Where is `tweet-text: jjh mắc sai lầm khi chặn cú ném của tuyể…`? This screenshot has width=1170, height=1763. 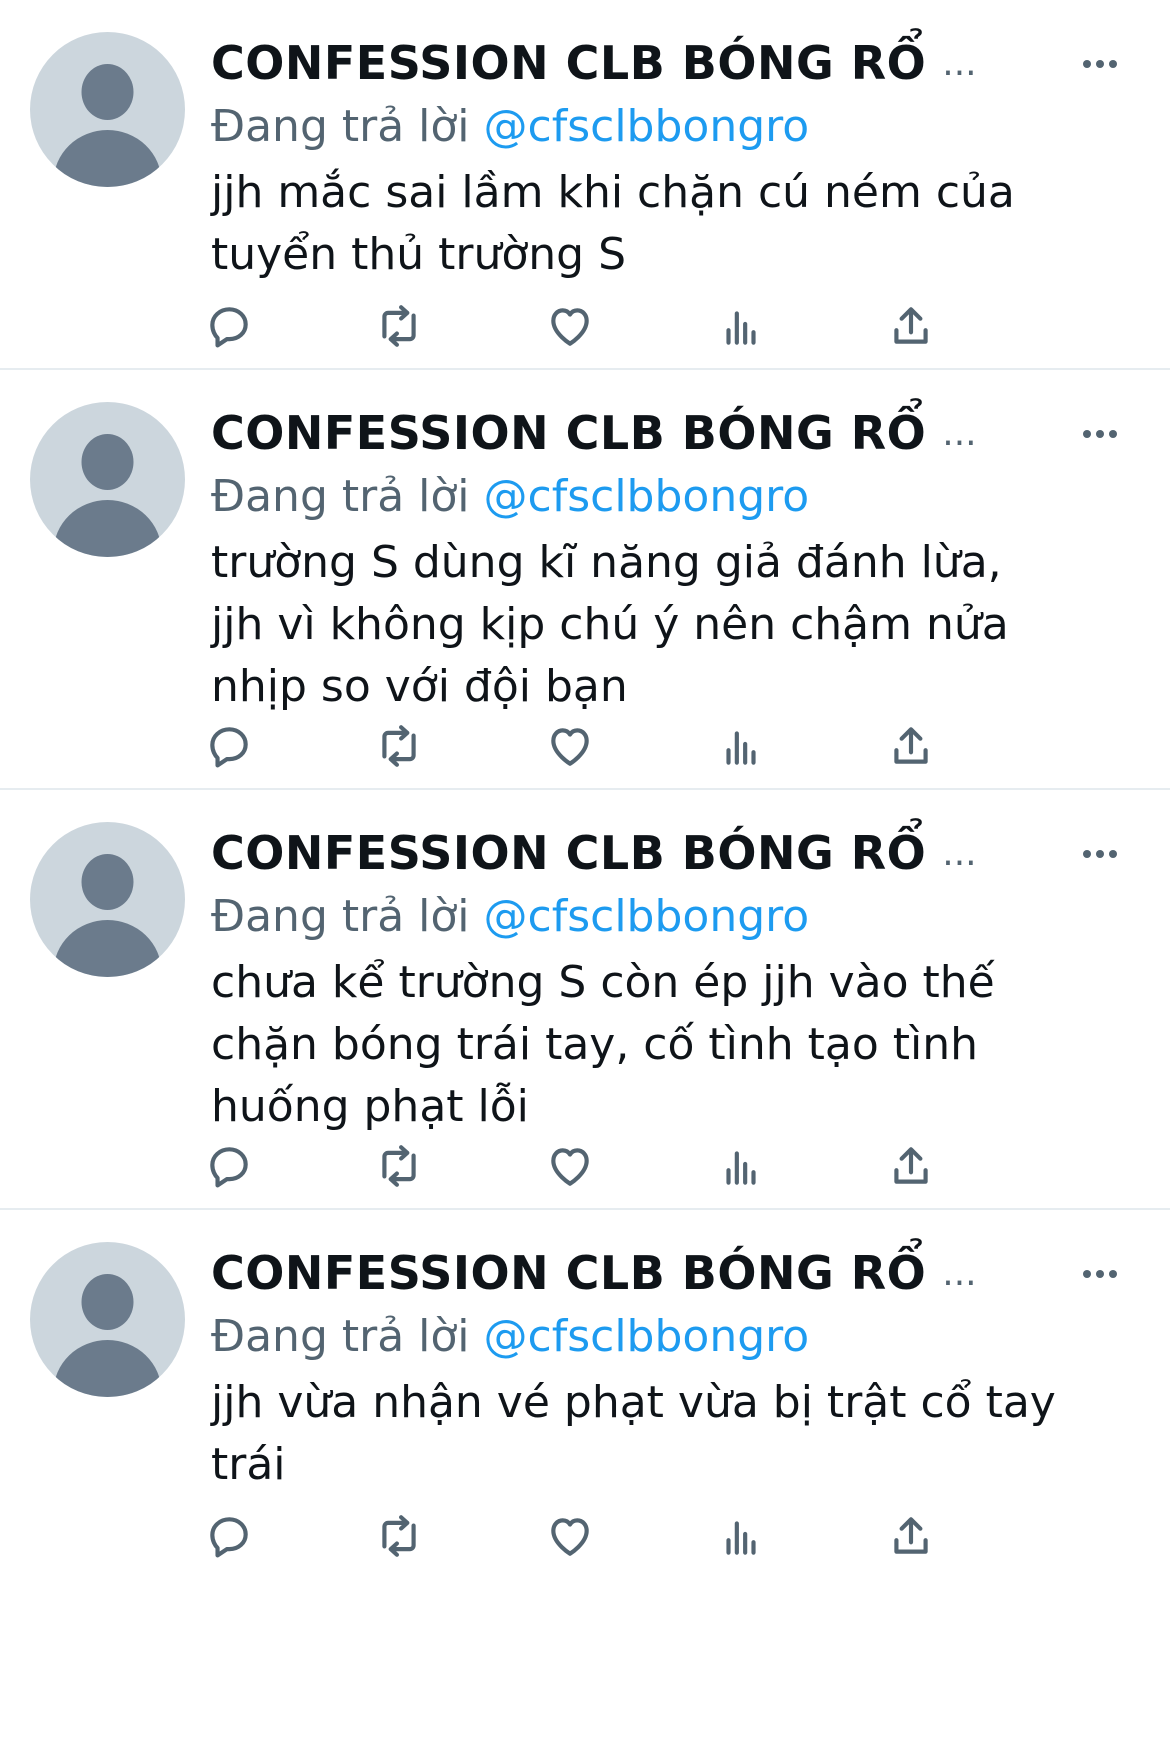
tweet-text: jjh mắc sai lầm khi chặn cú ném của tuyể… is located at coordinates (613, 223).